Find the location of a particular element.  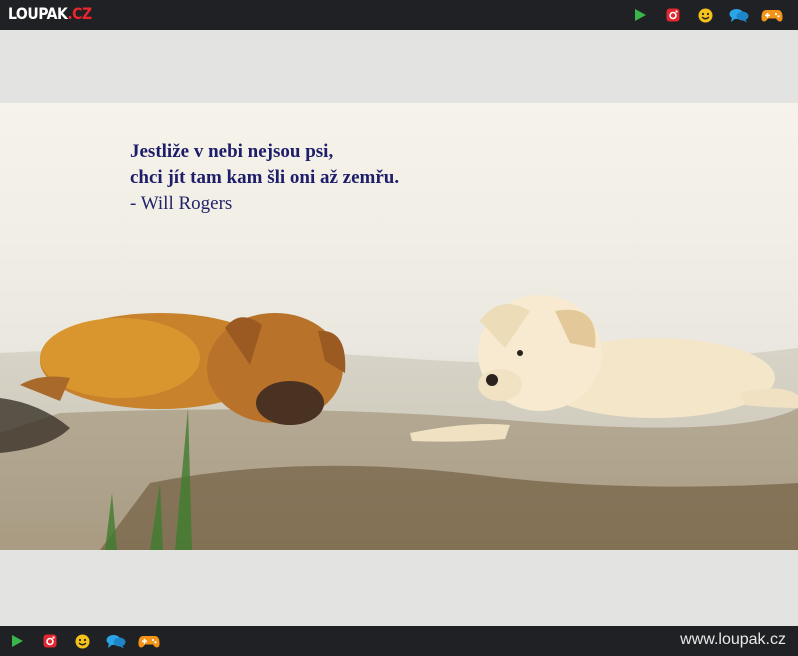

quote-line-1: Jestliže v nebi nejsou psi, is located at coordinates (232, 151).